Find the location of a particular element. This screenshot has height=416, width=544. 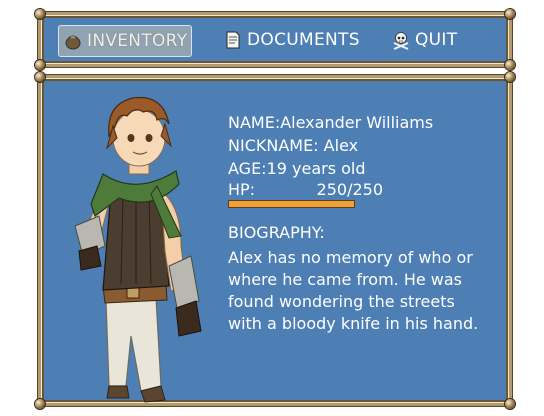

menu-documents-label: DOCUMENTS is located at coordinates (303, 40).